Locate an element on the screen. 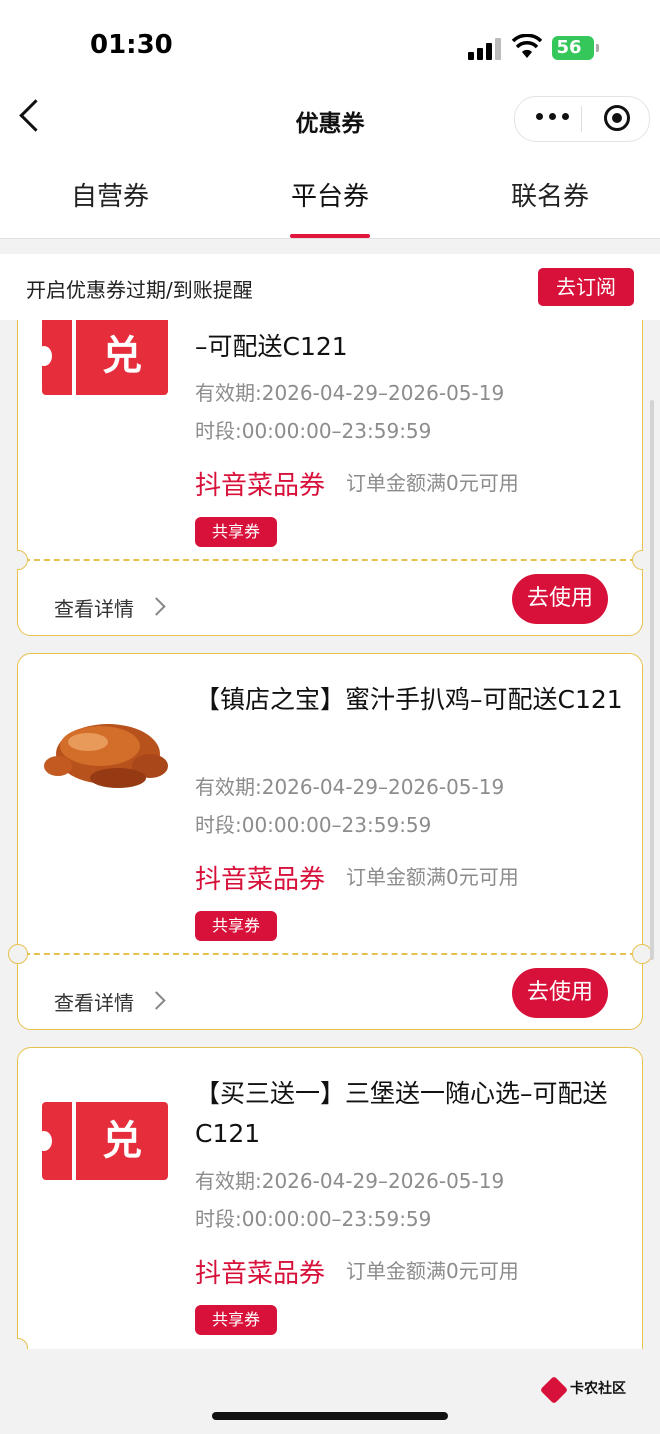  tab-self-operated: 自营券 is located at coordinates (110, 194).